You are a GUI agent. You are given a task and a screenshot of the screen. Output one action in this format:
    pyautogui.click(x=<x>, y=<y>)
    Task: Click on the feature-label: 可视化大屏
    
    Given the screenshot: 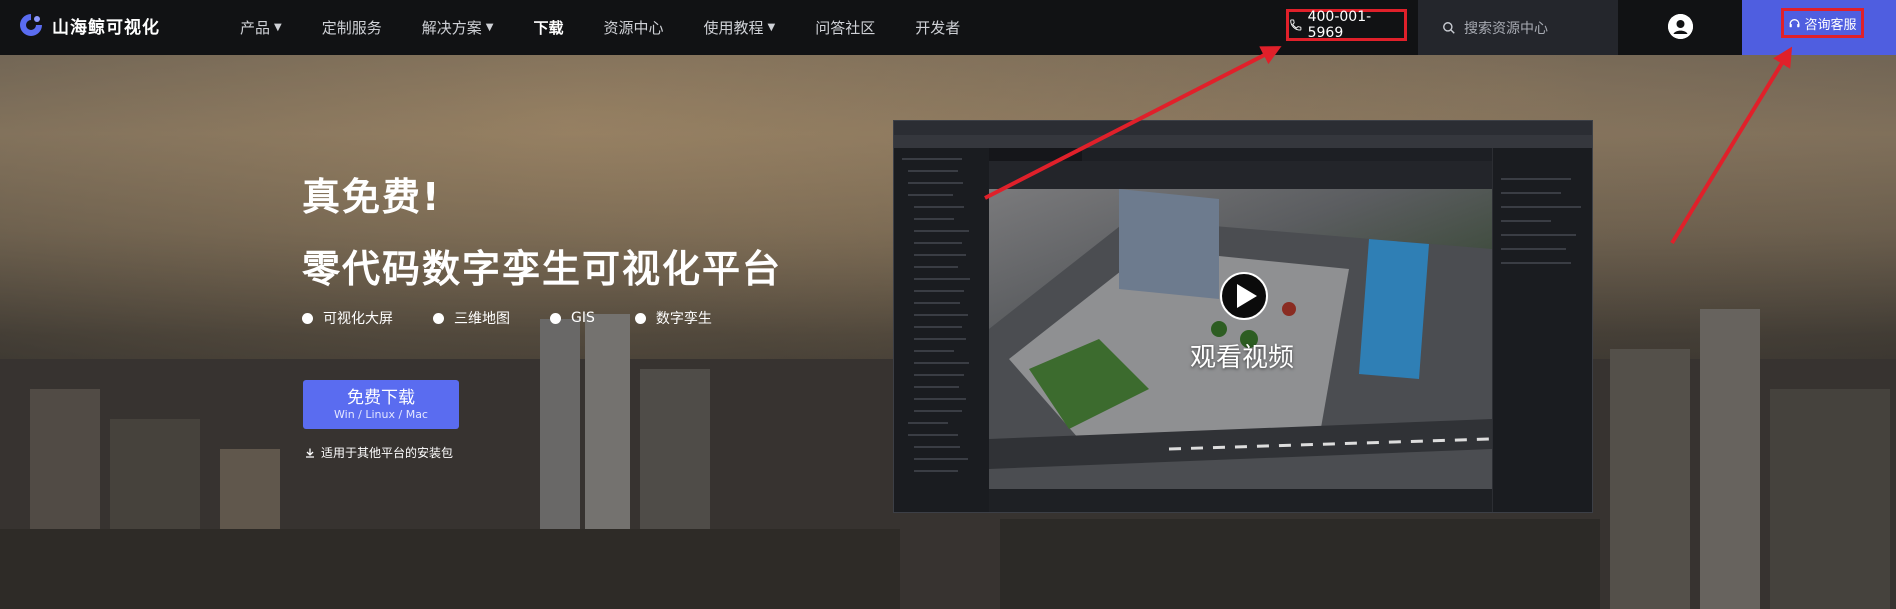 What is the action you would take?
    pyautogui.click(x=358, y=319)
    